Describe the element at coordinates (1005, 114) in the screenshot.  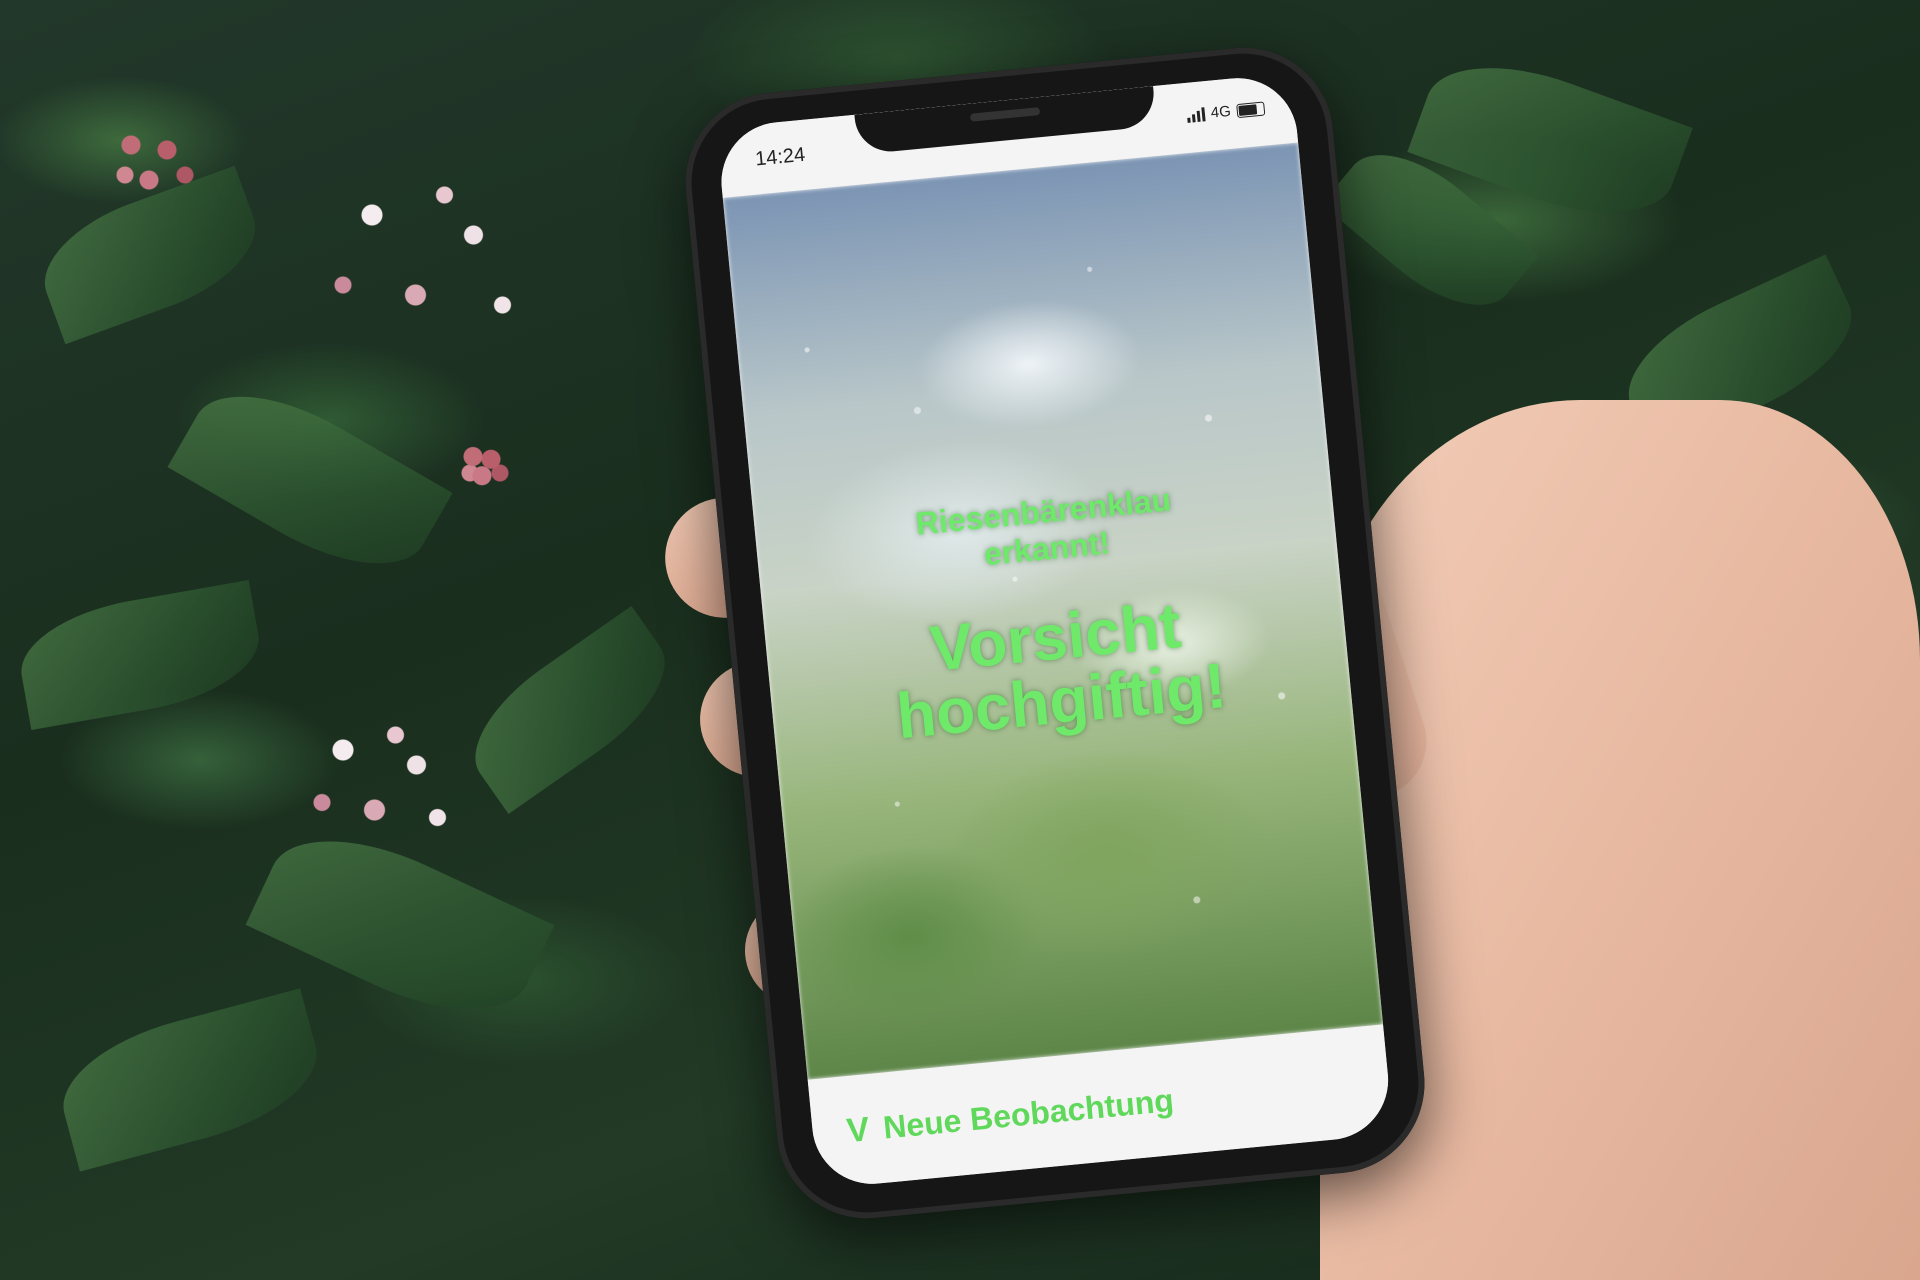
I see `speaker-grille` at that location.